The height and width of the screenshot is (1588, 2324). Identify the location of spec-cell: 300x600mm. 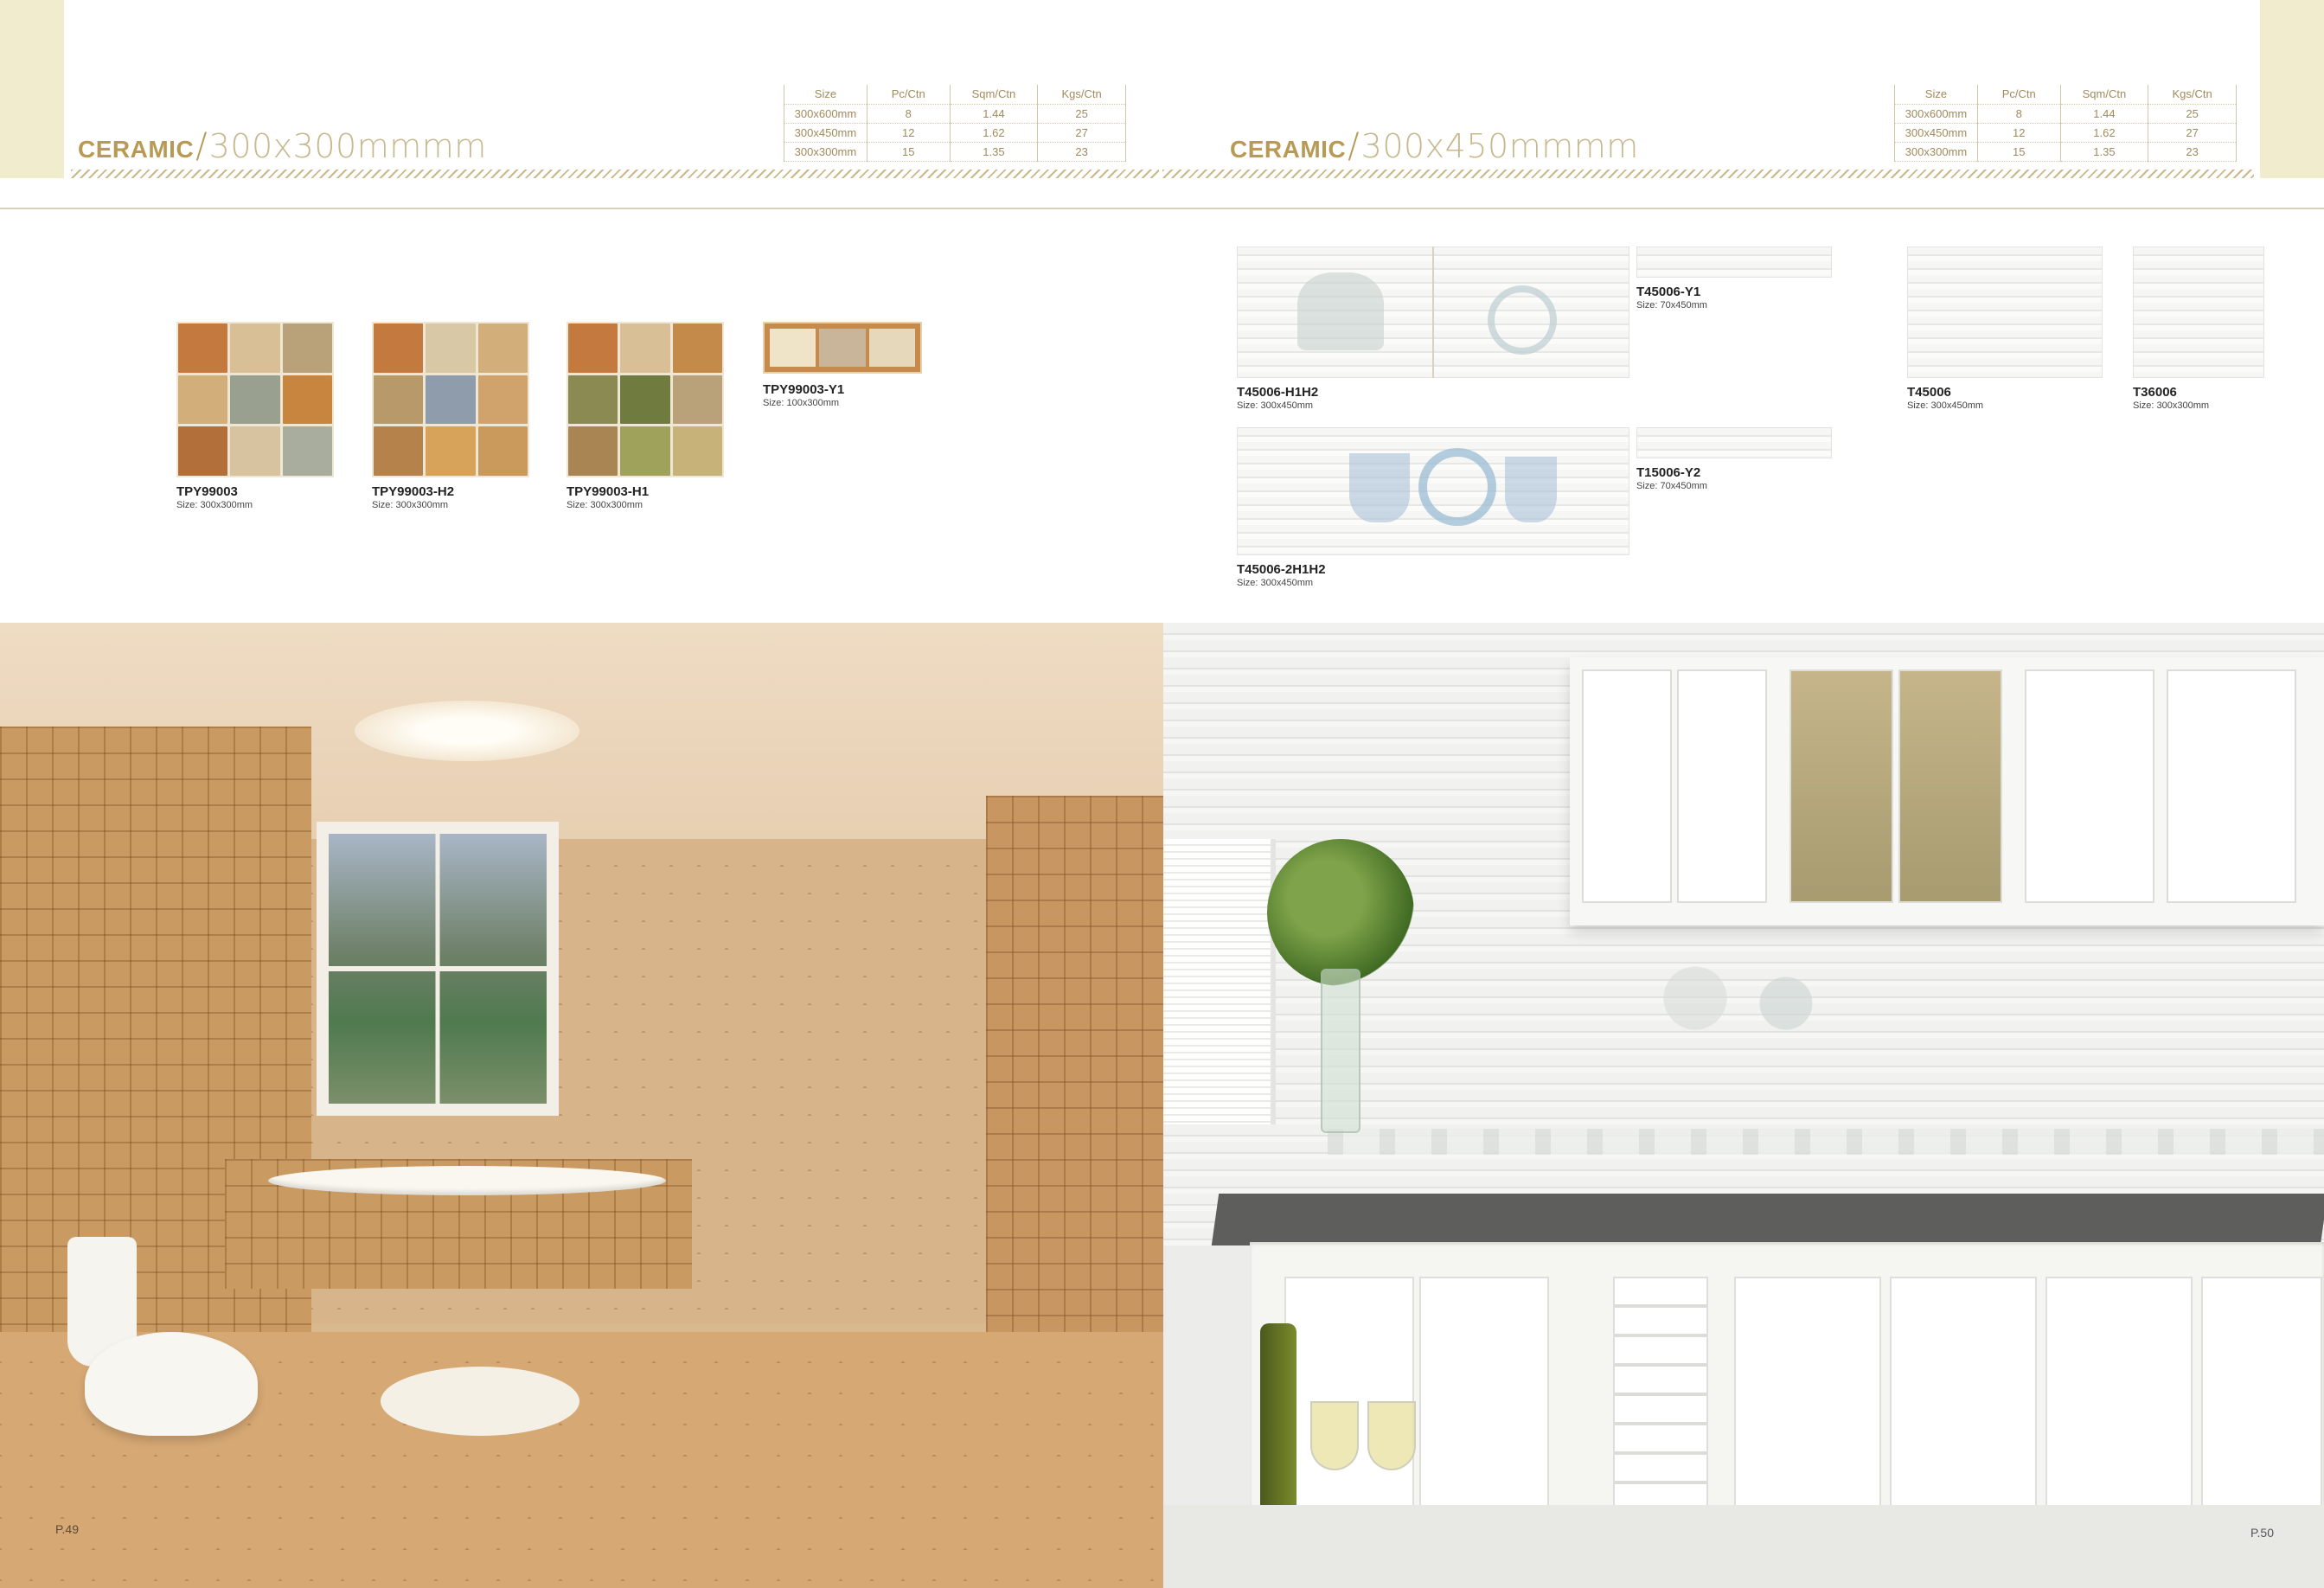
(1936, 113).